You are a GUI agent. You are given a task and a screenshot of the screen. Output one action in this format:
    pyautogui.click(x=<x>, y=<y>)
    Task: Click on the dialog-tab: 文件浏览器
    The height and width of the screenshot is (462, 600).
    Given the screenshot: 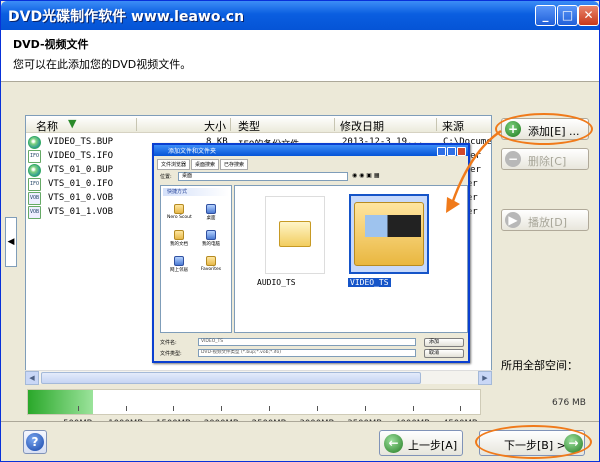 What is the action you would take?
    pyautogui.click(x=174, y=164)
    